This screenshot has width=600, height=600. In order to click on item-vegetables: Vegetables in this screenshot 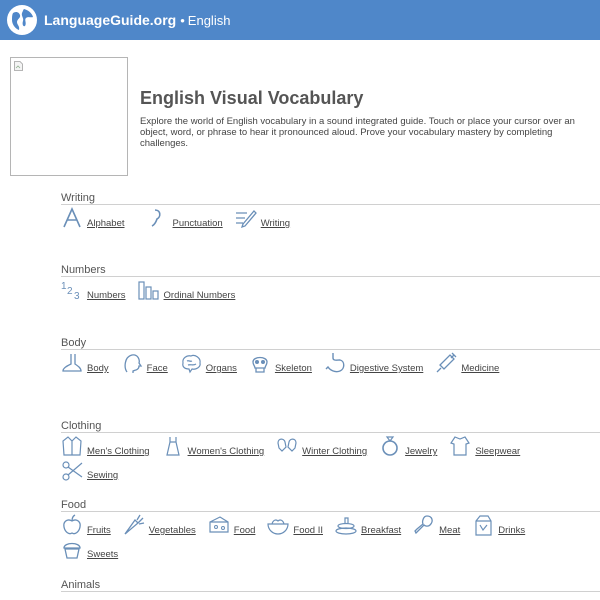, I will do `click(159, 525)`.